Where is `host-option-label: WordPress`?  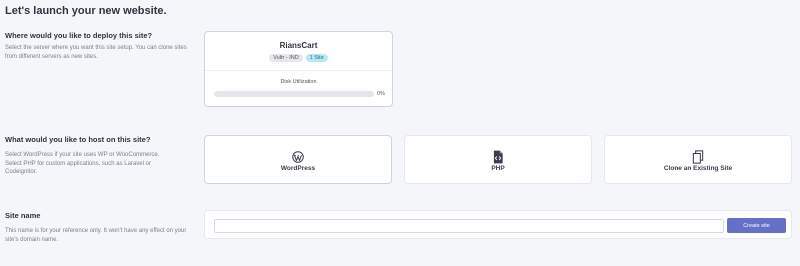
host-option-label: WordPress is located at coordinates (298, 168).